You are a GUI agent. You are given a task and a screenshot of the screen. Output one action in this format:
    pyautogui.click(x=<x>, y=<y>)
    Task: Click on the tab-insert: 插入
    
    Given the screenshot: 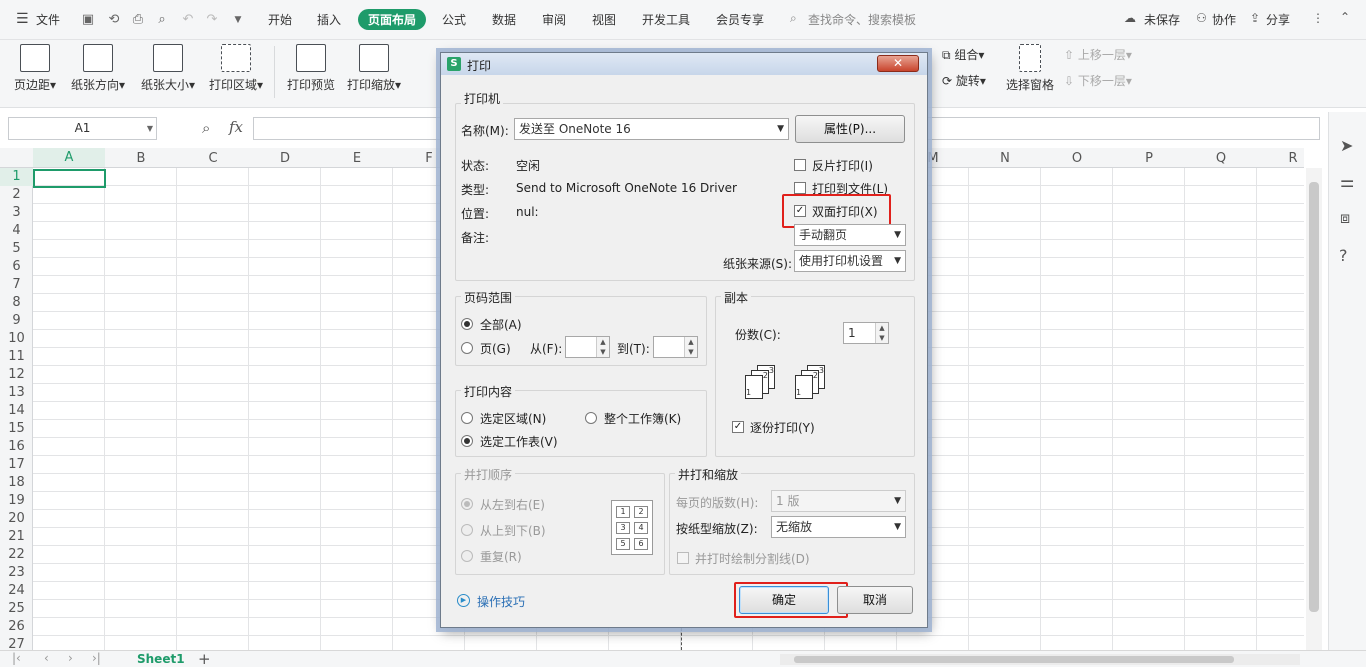 What is the action you would take?
    pyautogui.click(x=329, y=19)
    